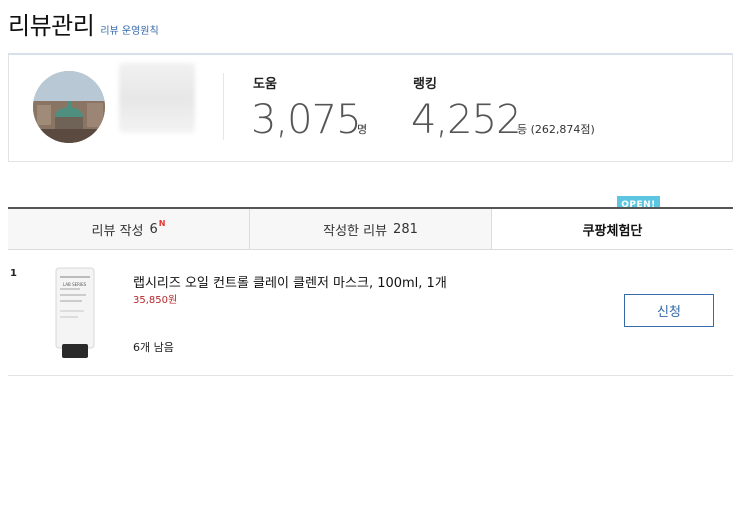 The height and width of the screenshot is (514, 743). I want to click on page-header: 리뷰관리 리뷰 운영원칙, so click(83, 26).